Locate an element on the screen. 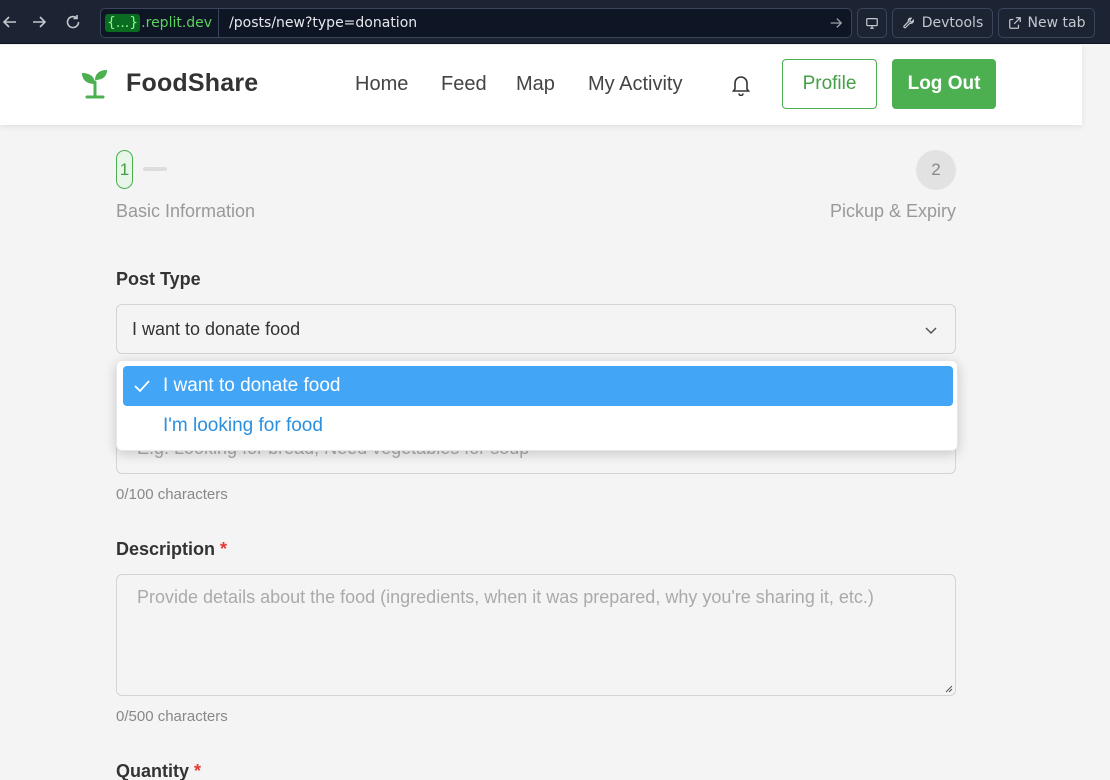 The height and width of the screenshot is (780, 1110). nav-my-activity: My Activity is located at coordinates (635, 84).